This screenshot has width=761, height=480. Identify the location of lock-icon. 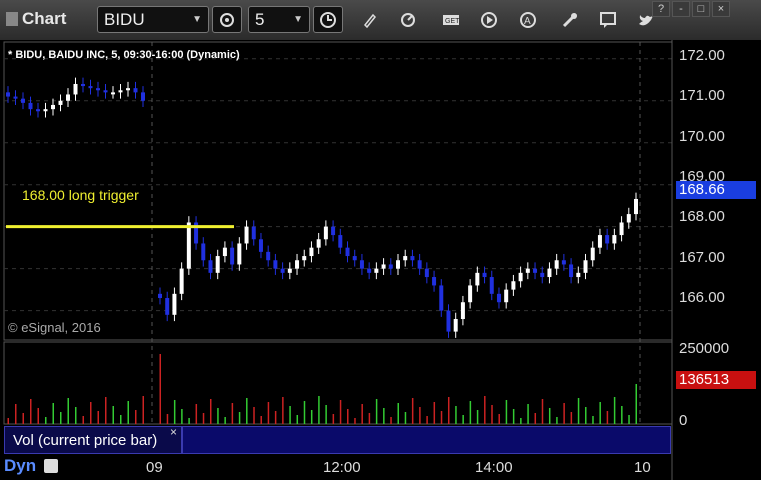
(51, 466).